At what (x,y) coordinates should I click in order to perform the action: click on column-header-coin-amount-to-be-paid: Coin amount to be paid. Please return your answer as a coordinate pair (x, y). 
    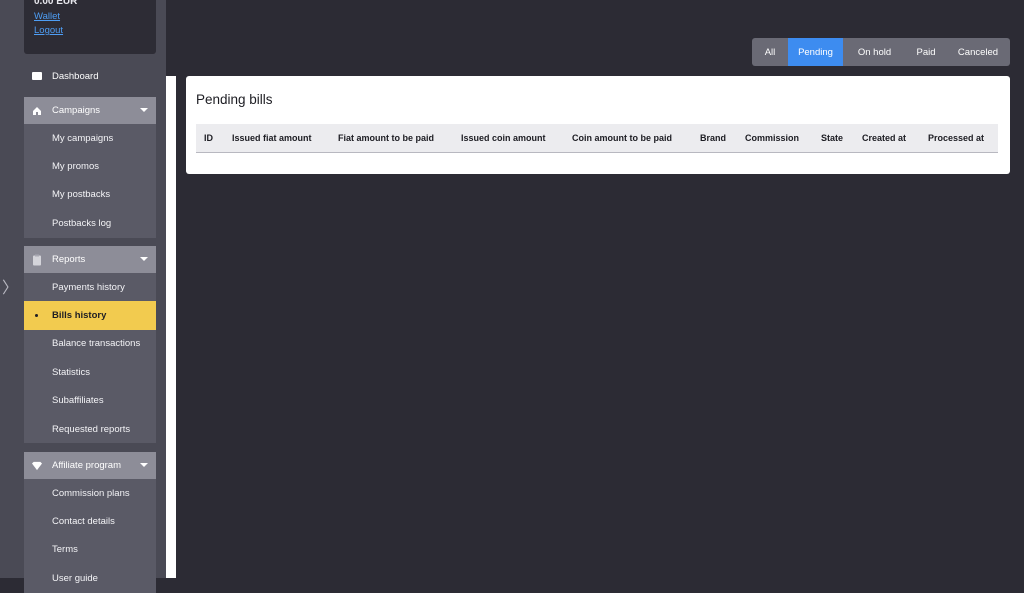
    Looking at the image, I should click on (622, 138).